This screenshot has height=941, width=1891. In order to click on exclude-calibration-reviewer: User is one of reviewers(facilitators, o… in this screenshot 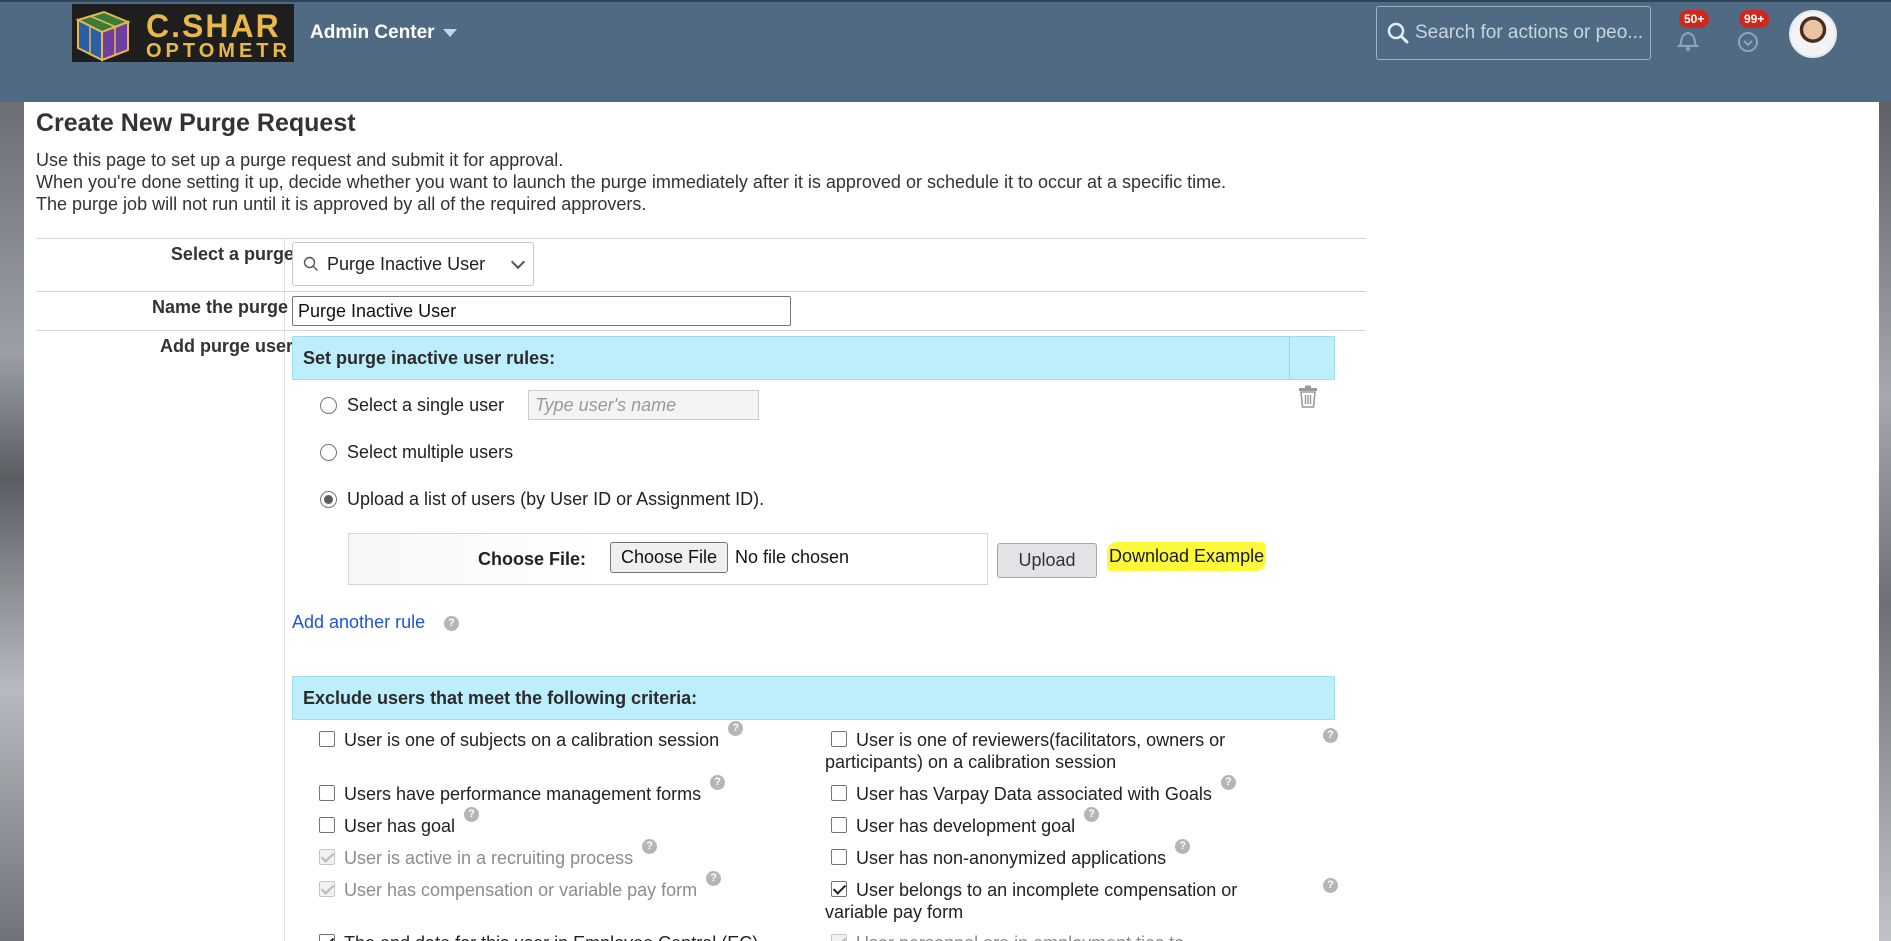, I will do `click(1025, 751)`.